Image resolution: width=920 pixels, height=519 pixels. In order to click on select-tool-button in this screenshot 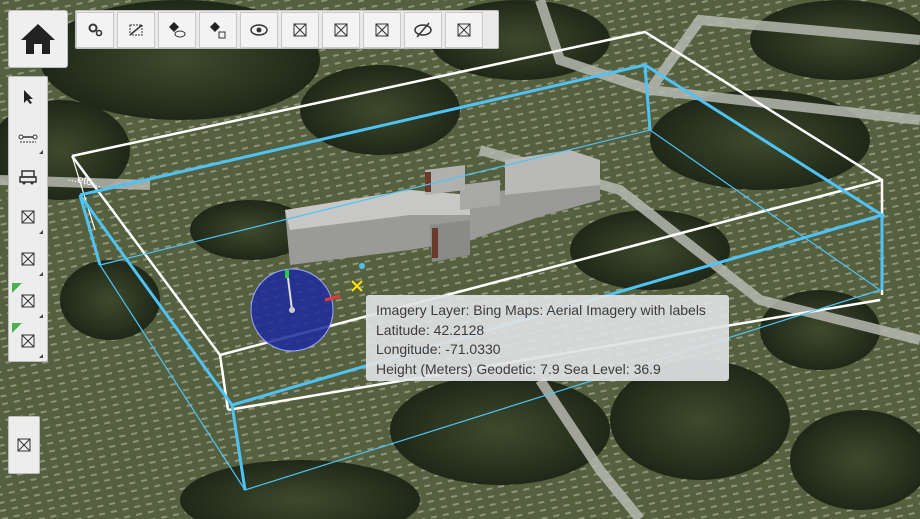, I will do `click(28, 97)`.